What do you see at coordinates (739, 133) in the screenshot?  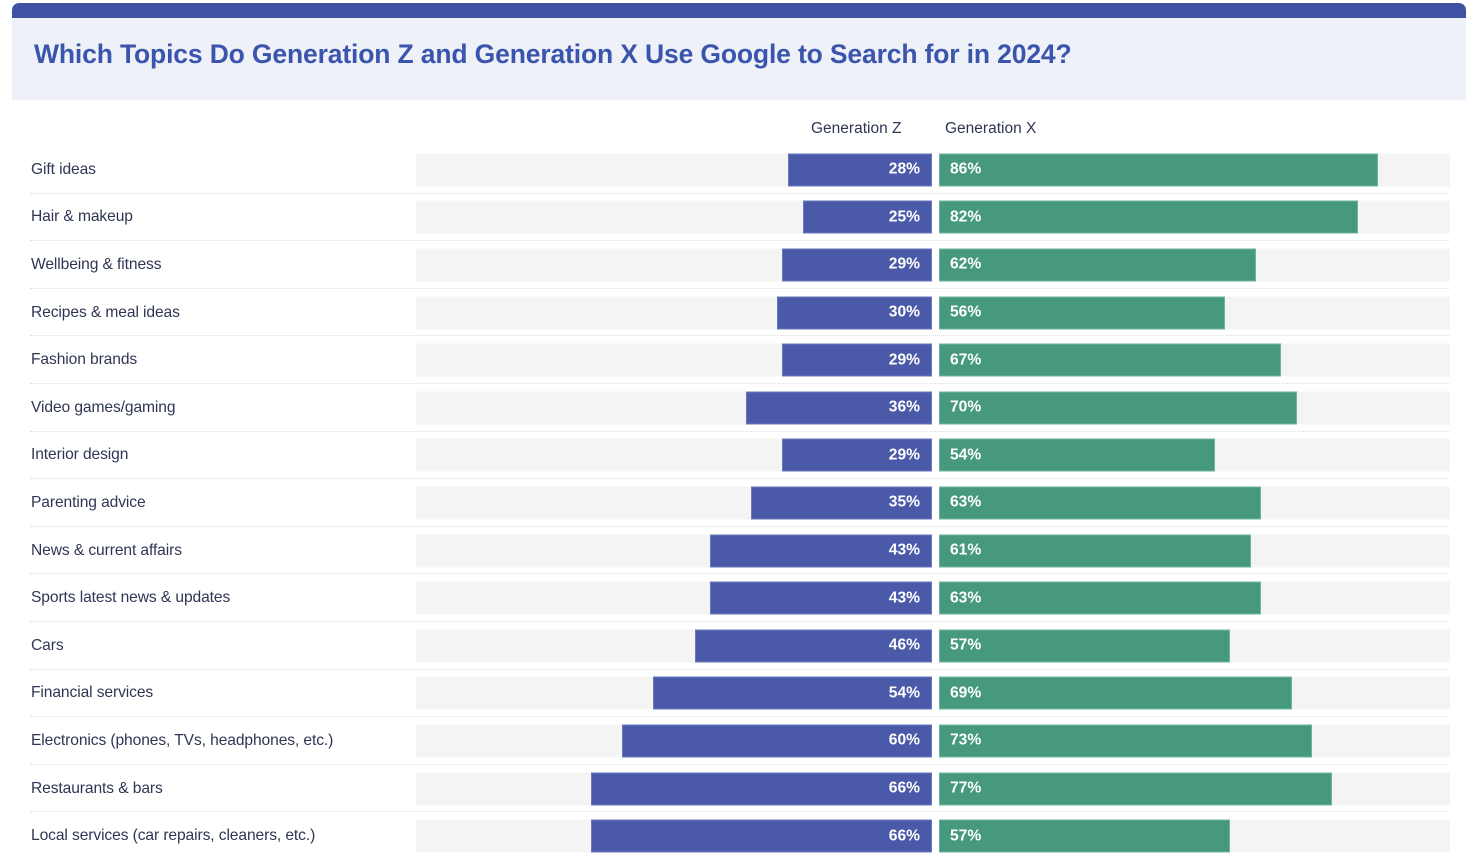 I see `legend: Generation Z Generation X` at bounding box center [739, 133].